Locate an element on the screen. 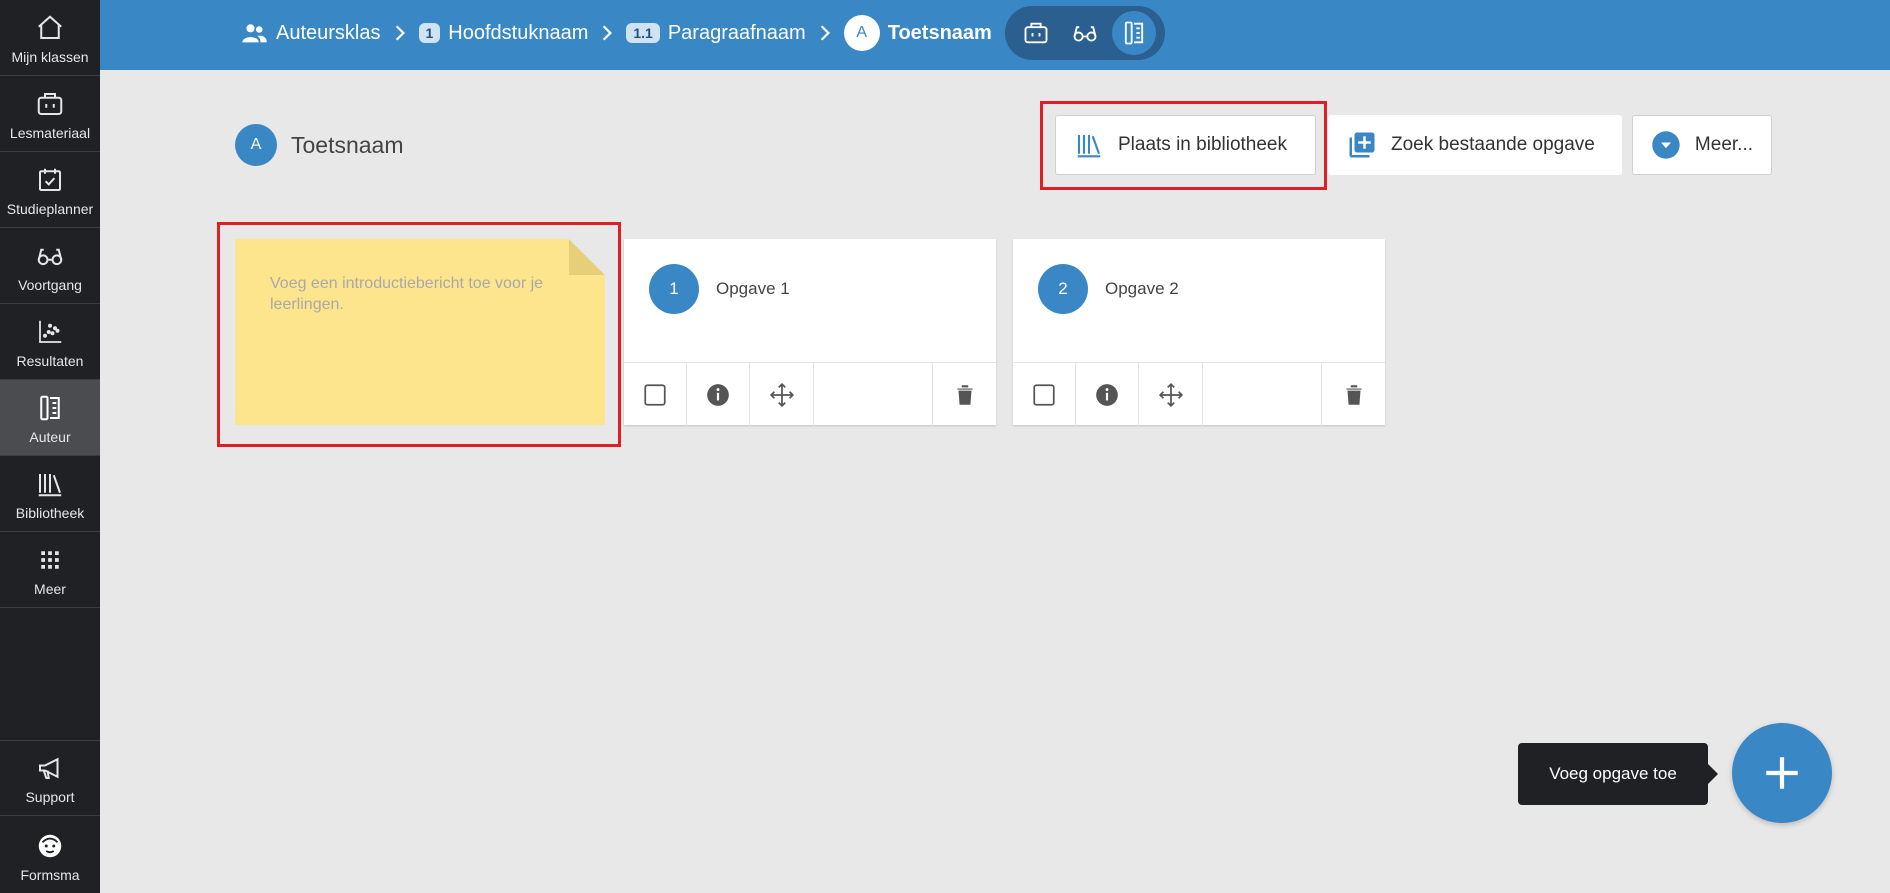  task-number-badge: 2 is located at coordinates (1063, 289).